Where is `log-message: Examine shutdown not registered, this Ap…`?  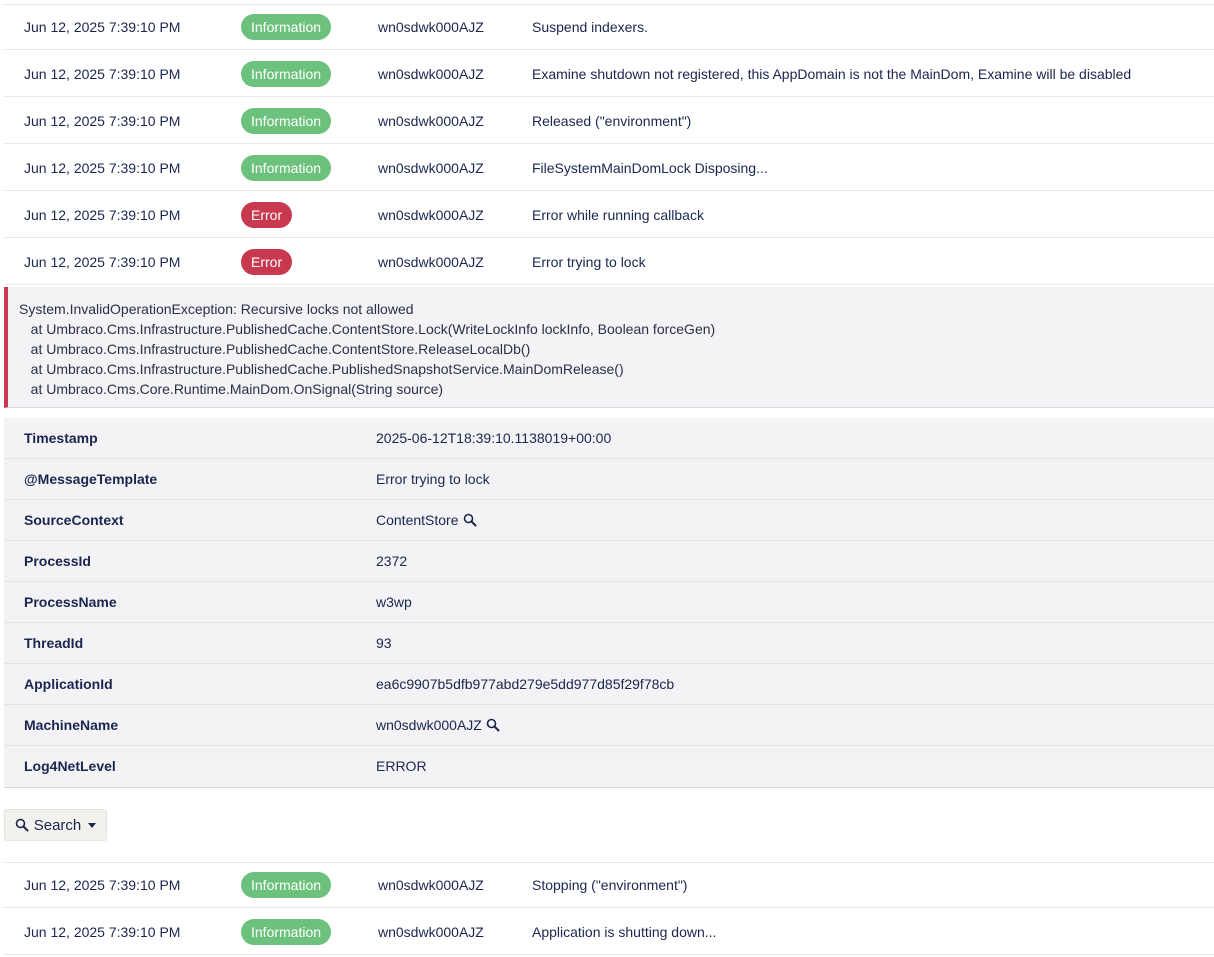 log-message: Examine shutdown not registered, this Ap… is located at coordinates (832, 73).